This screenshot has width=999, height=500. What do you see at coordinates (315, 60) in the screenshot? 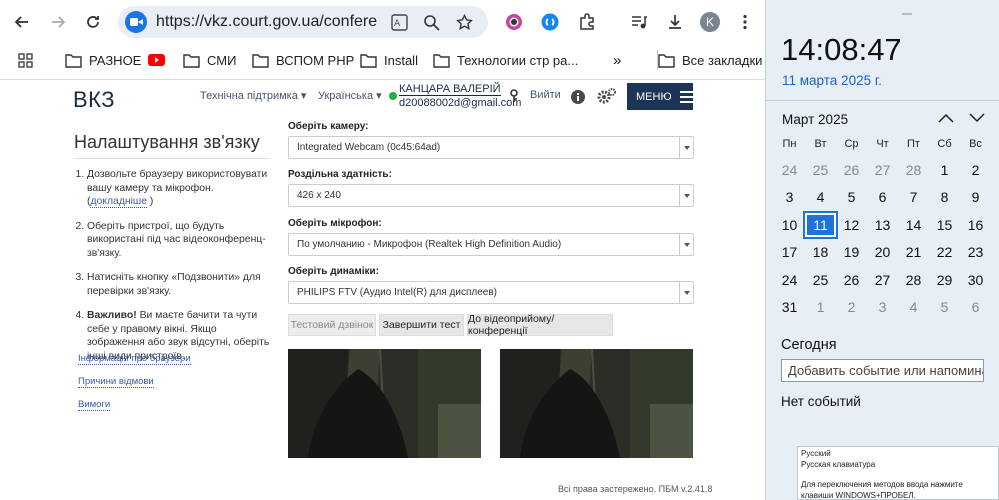
I see `bookmark-label: ВСПОМ PHP` at bounding box center [315, 60].